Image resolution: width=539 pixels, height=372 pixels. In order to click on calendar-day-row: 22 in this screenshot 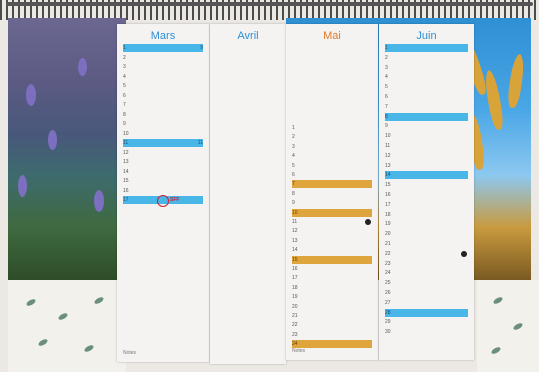, I will do `click(426, 254)`.